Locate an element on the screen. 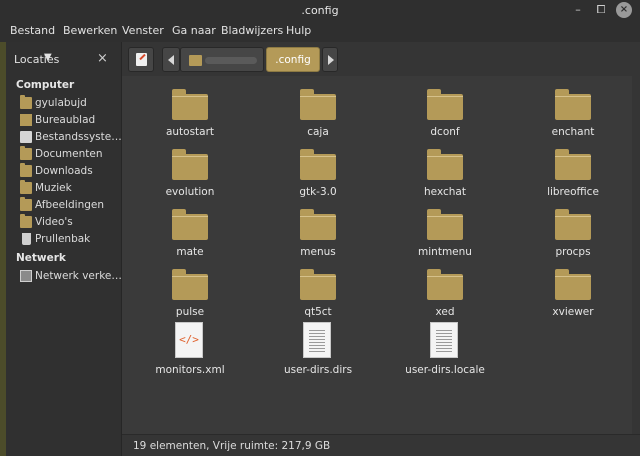 This screenshot has height=456, width=640. file-item: user-dirs.locale is located at coordinates (445, 351).